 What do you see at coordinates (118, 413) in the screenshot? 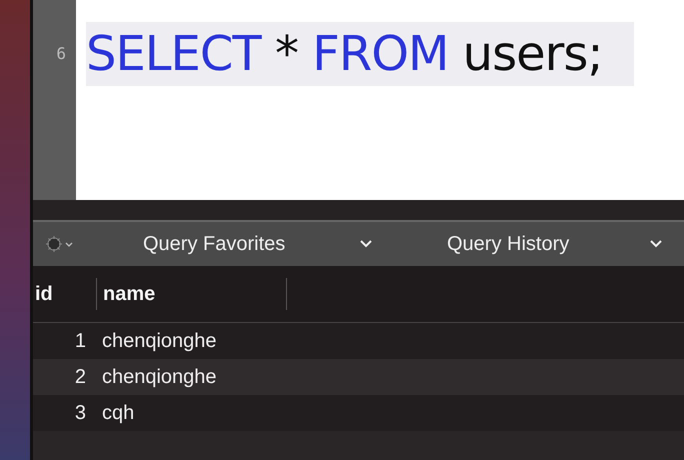
I see `table-cell-text: cqh` at bounding box center [118, 413].